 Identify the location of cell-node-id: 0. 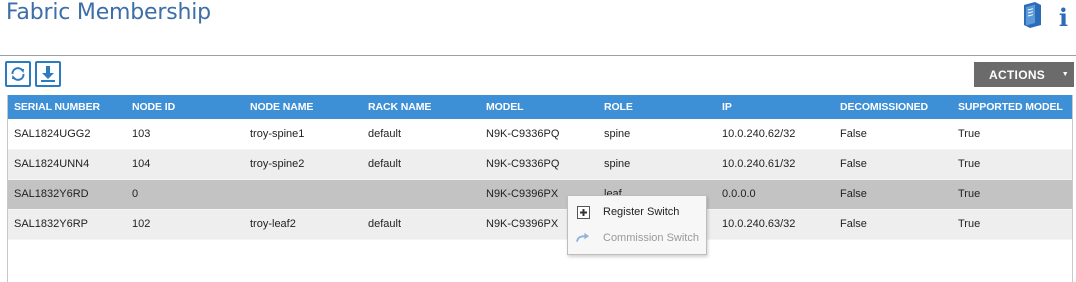
(185, 194).